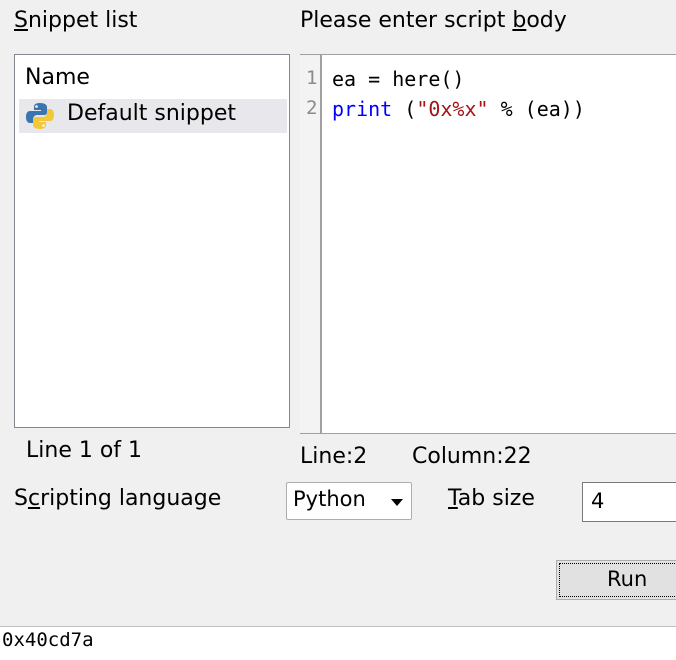  Describe the element at coordinates (598, 501) in the screenshot. I see `tab-size-value: 4` at that location.